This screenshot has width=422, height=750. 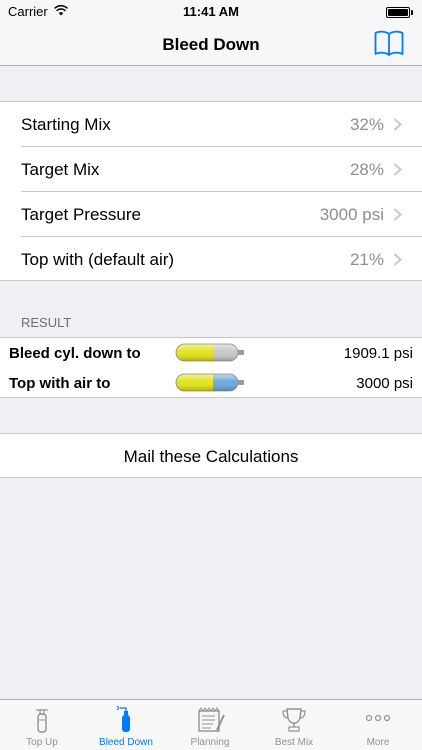 What do you see at coordinates (211, 719) in the screenshot?
I see `notepad-icon` at bounding box center [211, 719].